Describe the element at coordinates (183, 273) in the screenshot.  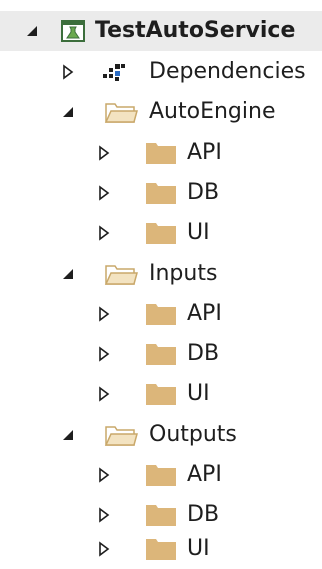
I see `folder-label: Inputs` at that location.